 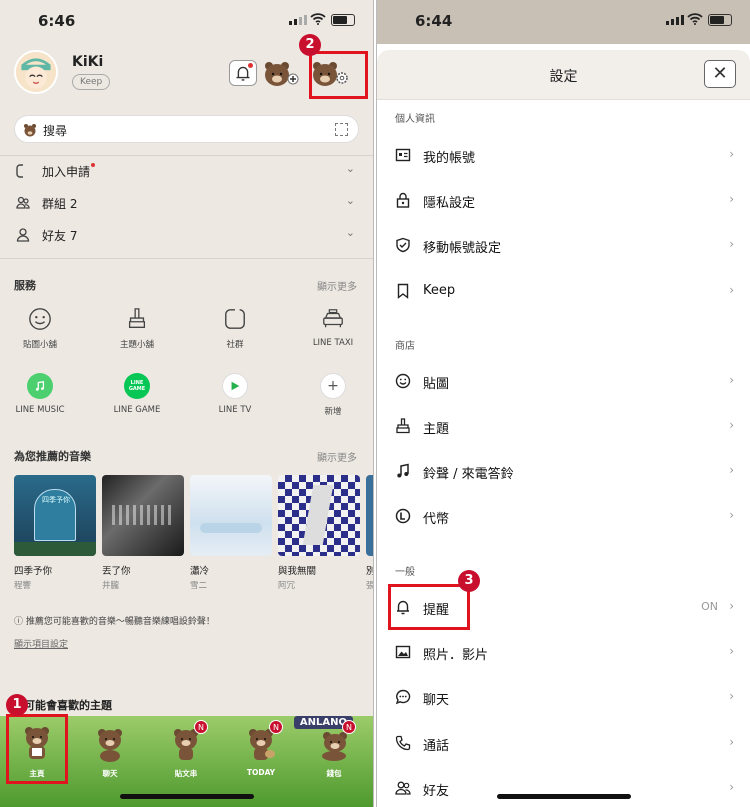 I want to click on settings-item-chats: 聊天 ›, so click(x=563, y=697).